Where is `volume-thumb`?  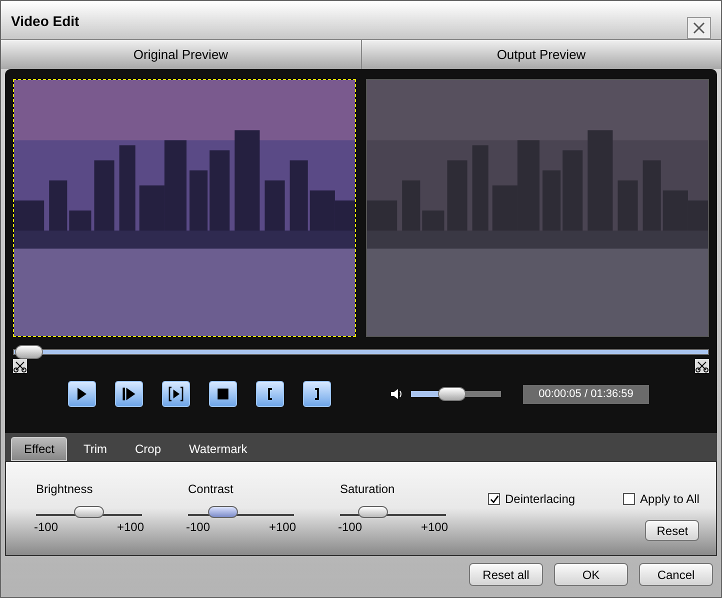
volume-thumb is located at coordinates (452, 394).